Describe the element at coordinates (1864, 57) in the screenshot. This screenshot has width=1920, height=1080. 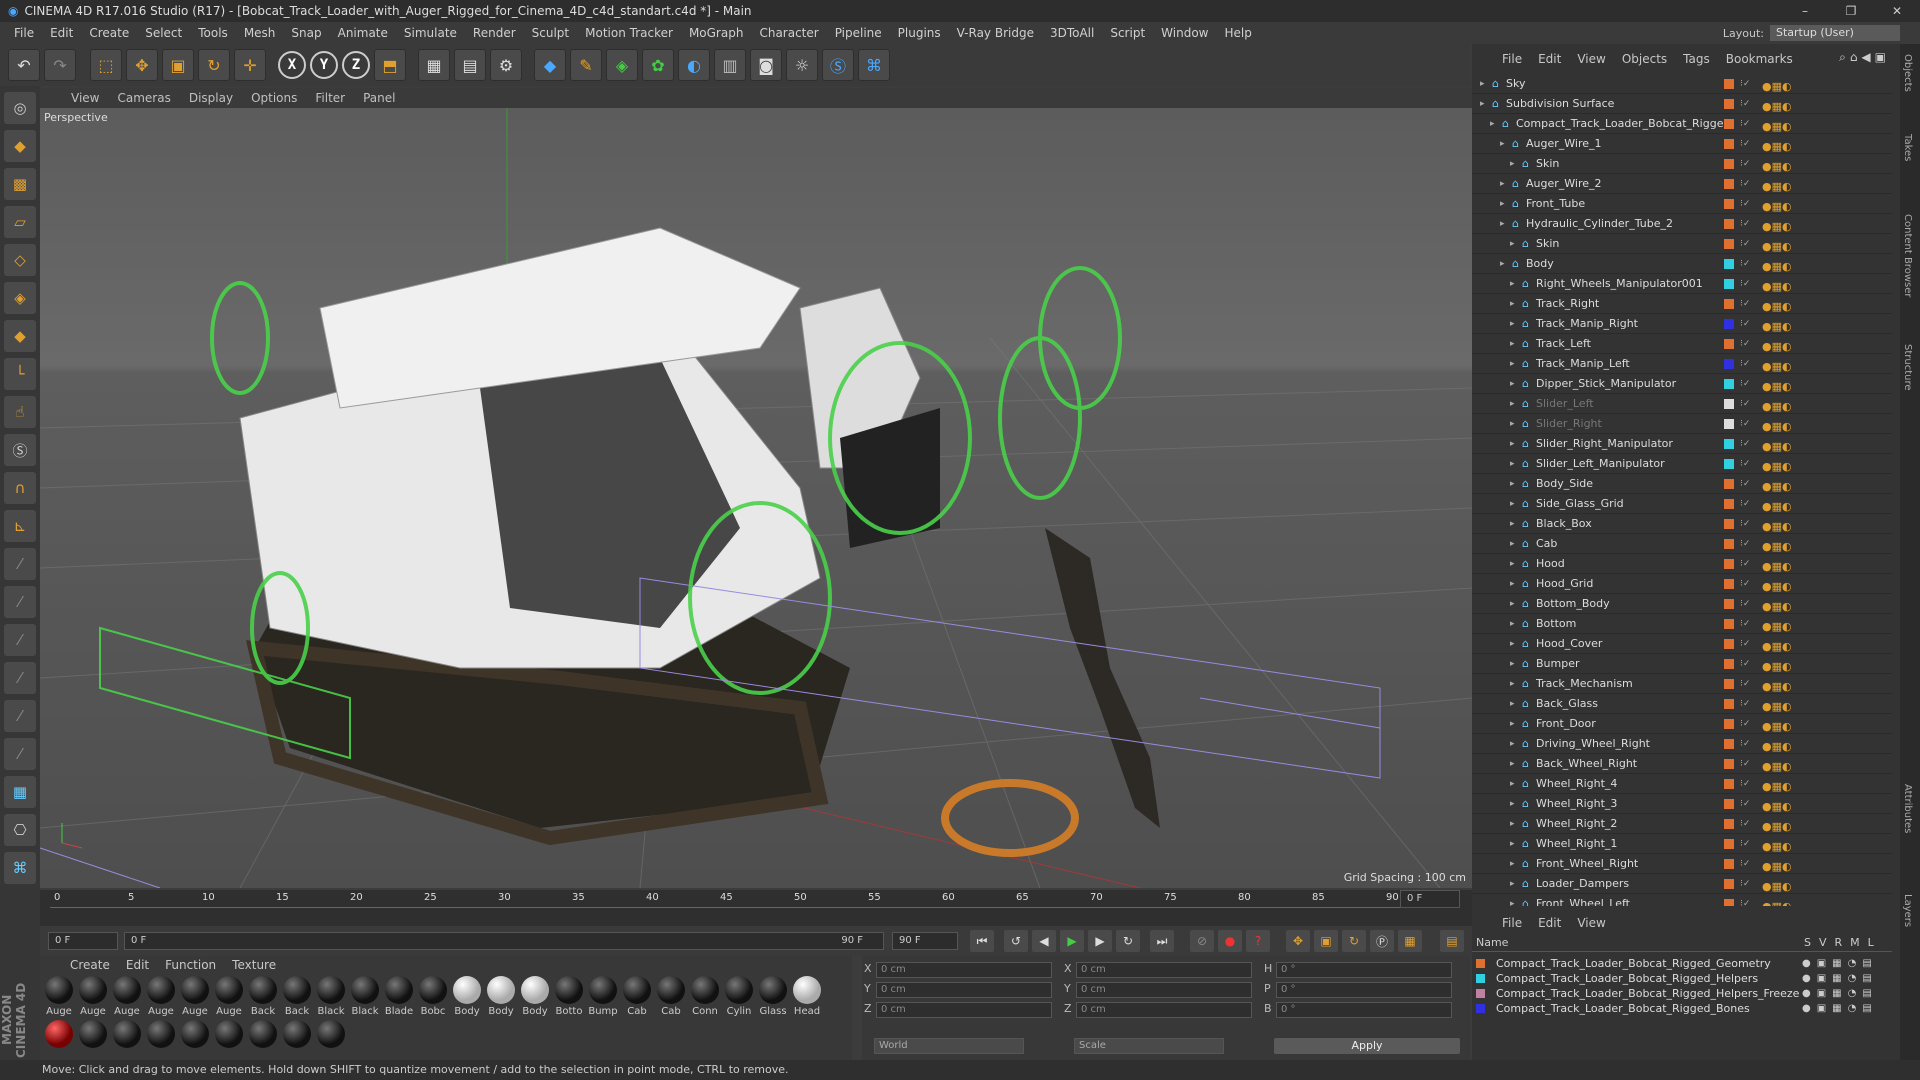
I see `object-search-icons: ⌕⌂◀▣` at that location.